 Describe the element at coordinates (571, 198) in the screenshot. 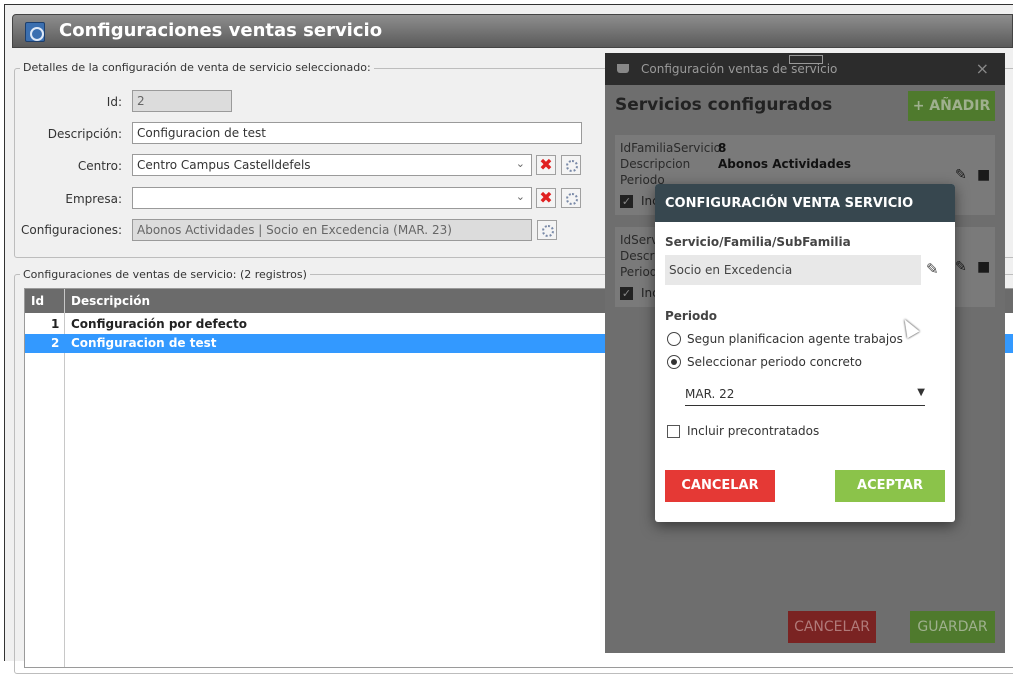

I see `empresa-config-button` at that location.